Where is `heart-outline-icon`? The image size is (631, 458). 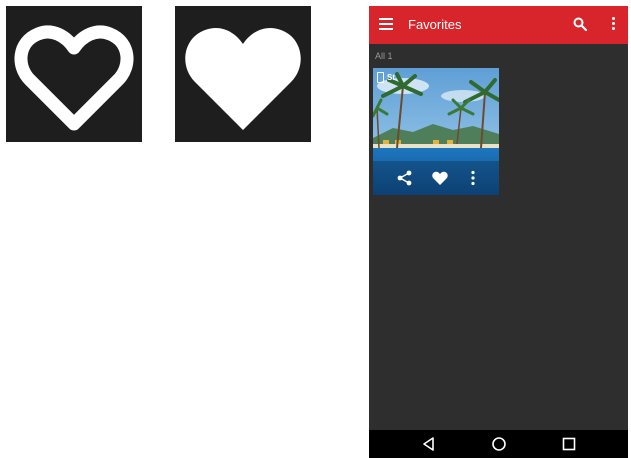
heart-outline-icon is located at coordinates (74, 78).